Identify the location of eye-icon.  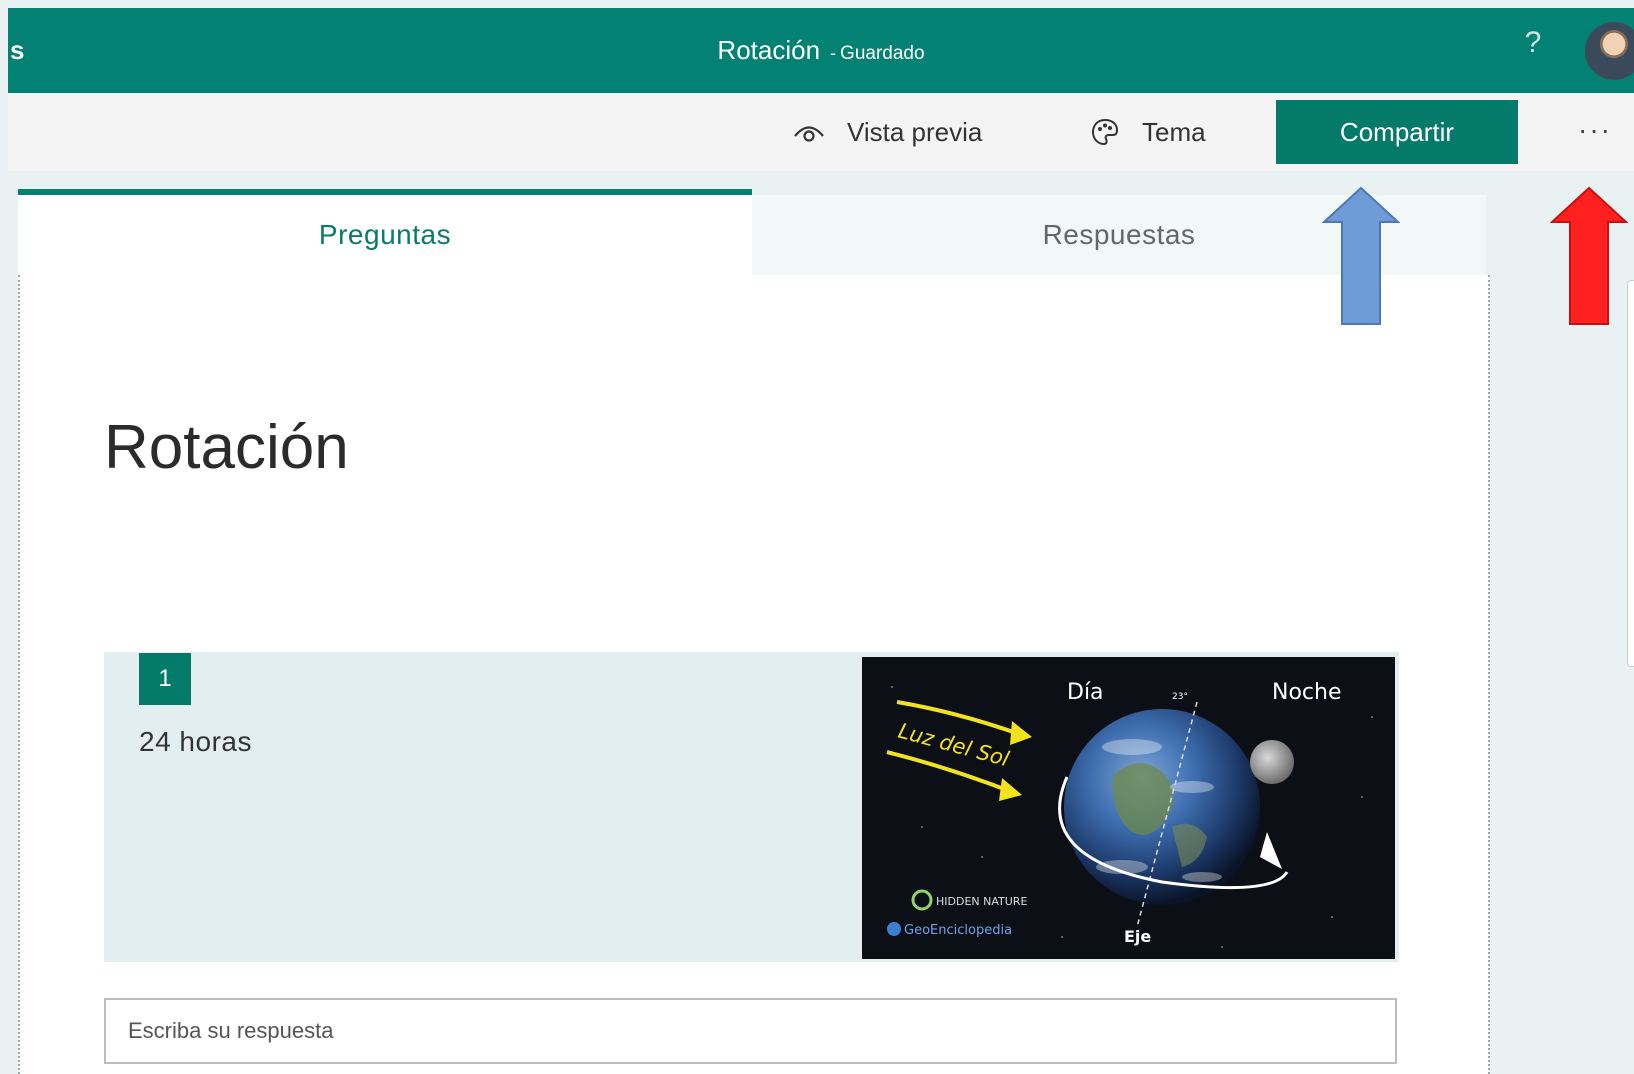
(809, 134).